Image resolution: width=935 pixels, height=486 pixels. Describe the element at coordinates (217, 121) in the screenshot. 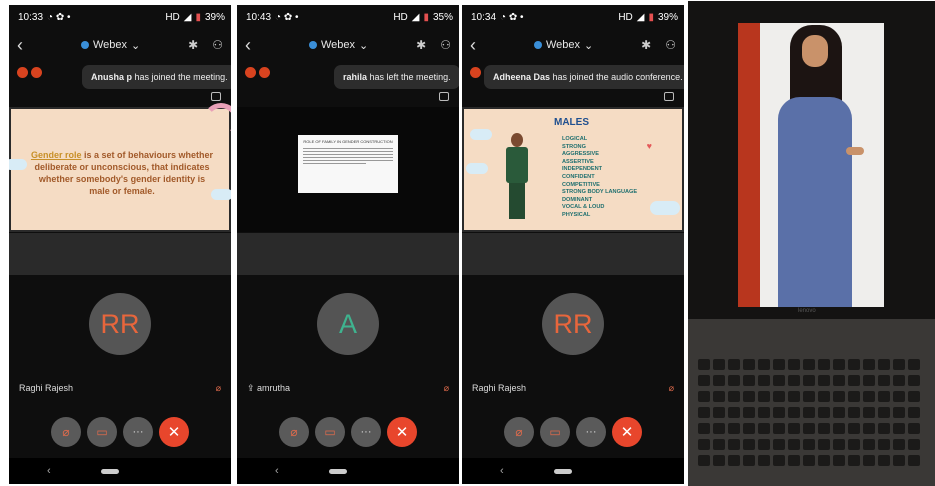

I see `rainbow-decoration` at that location.